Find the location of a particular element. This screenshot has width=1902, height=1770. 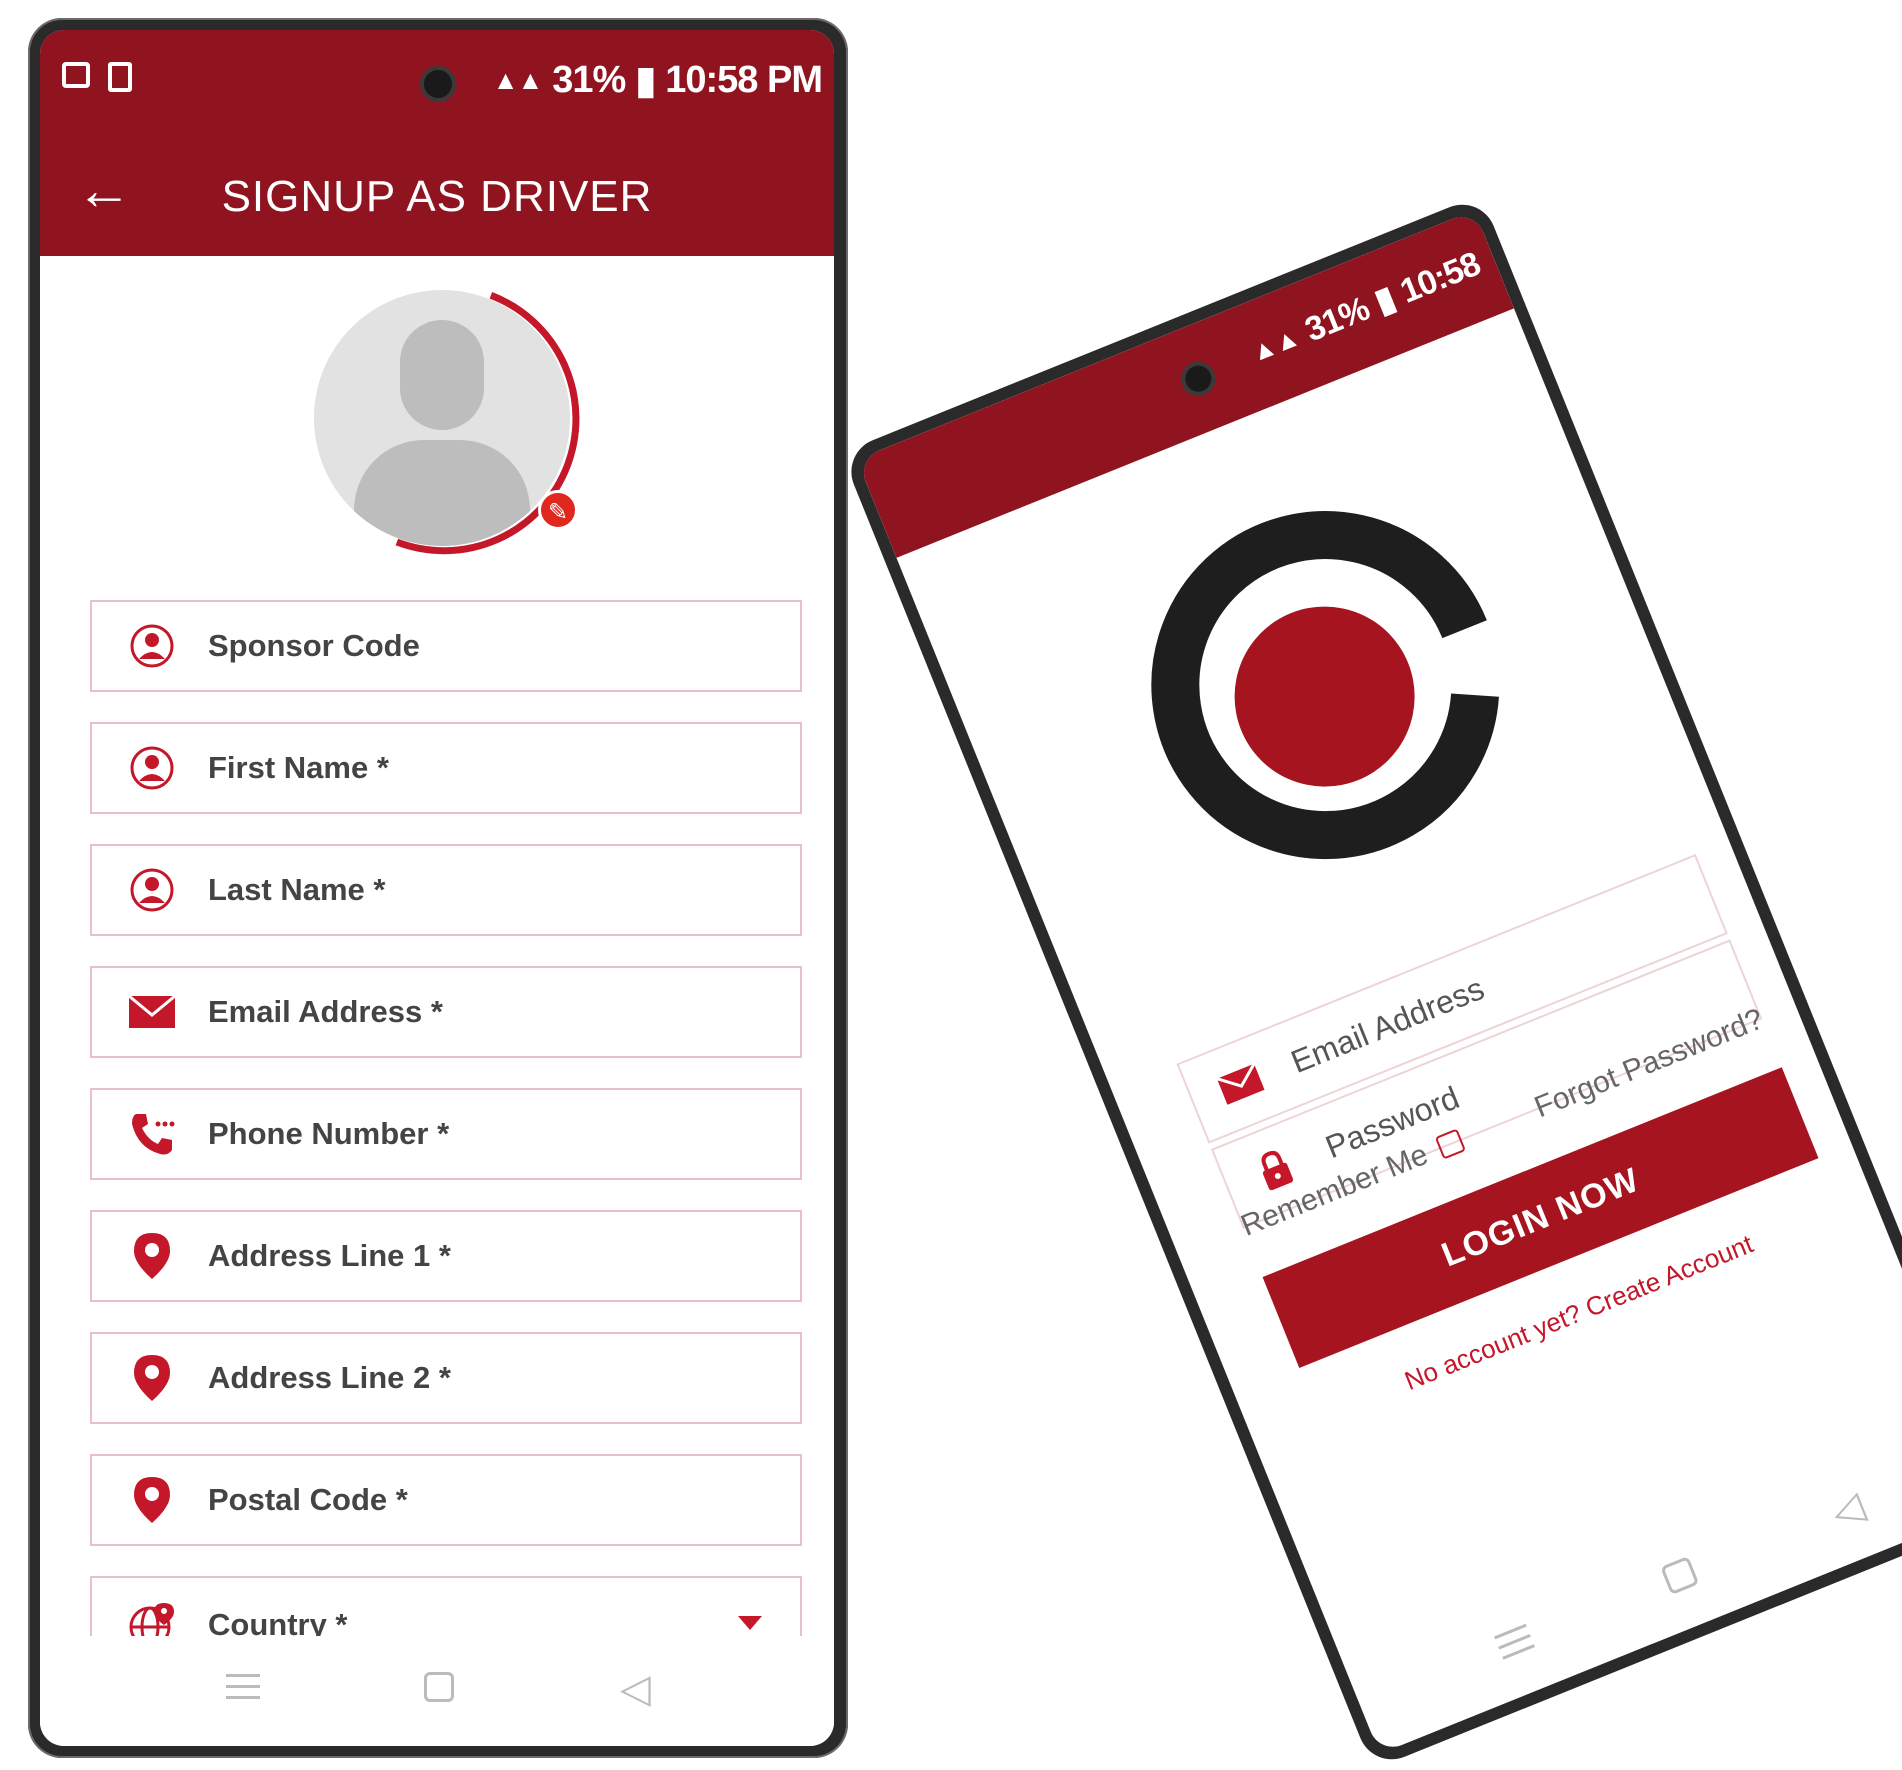

field-label: Email Address * is located at coordinates (325, 1011).